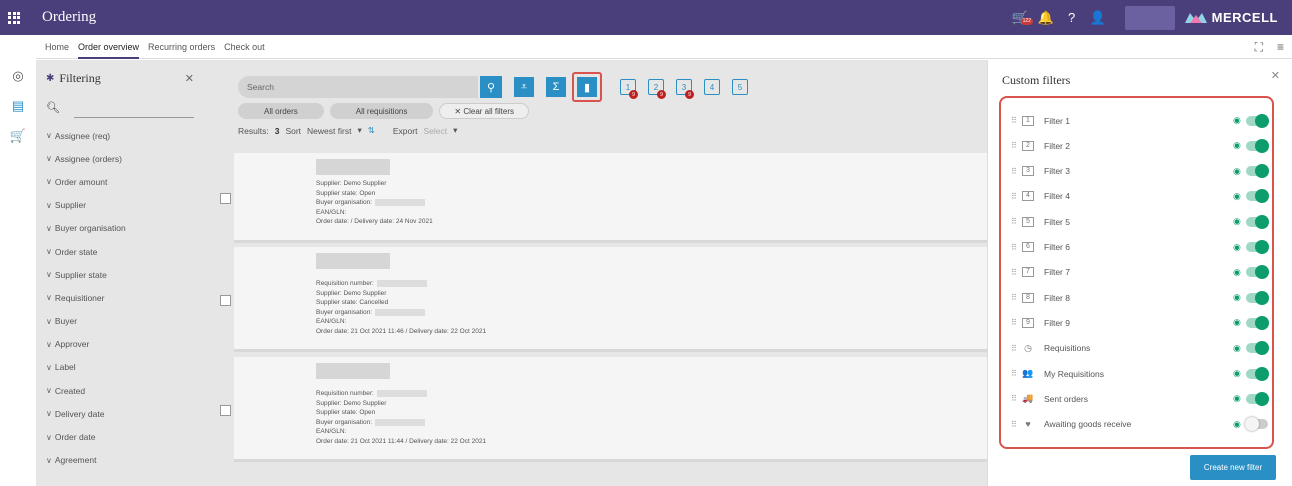  What do you see at coordinates (712, 87) in the screenshot?
I see `filter-shortcut-4-button: 4` at bounding box center [712, 87].